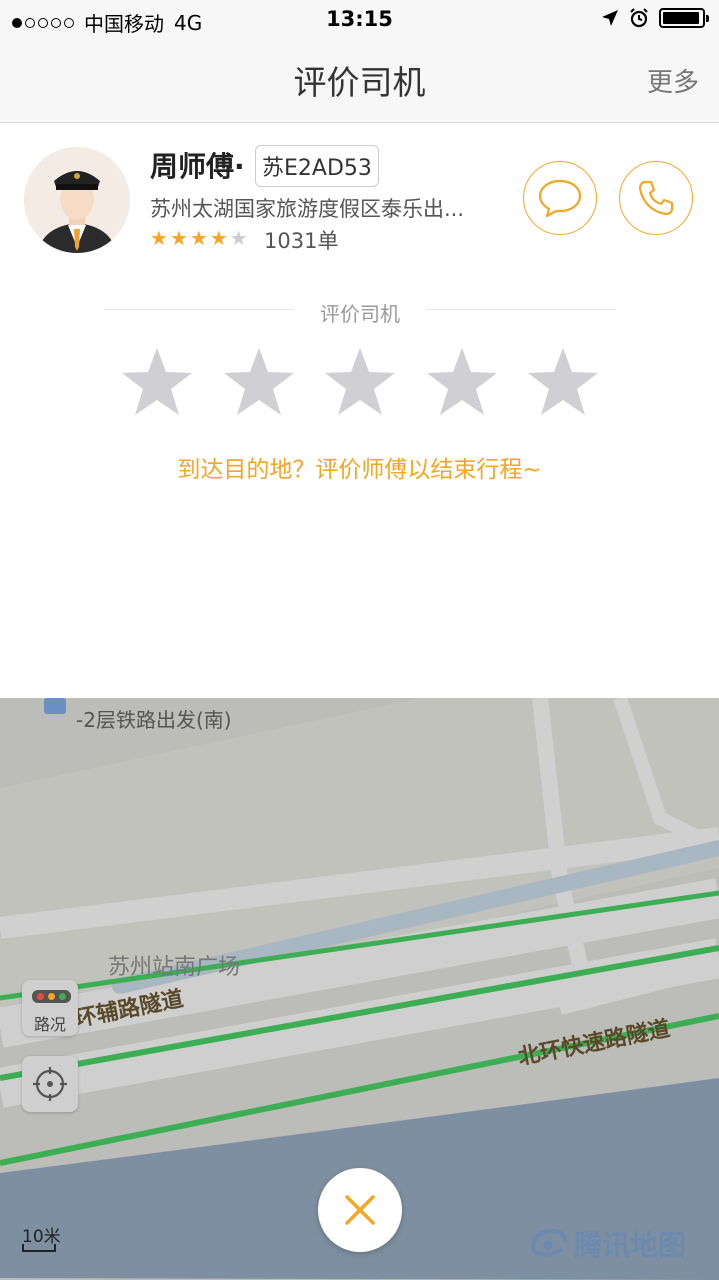  I want to click on status-bar: 中国移动 4G 13:15, so click(359, 20).